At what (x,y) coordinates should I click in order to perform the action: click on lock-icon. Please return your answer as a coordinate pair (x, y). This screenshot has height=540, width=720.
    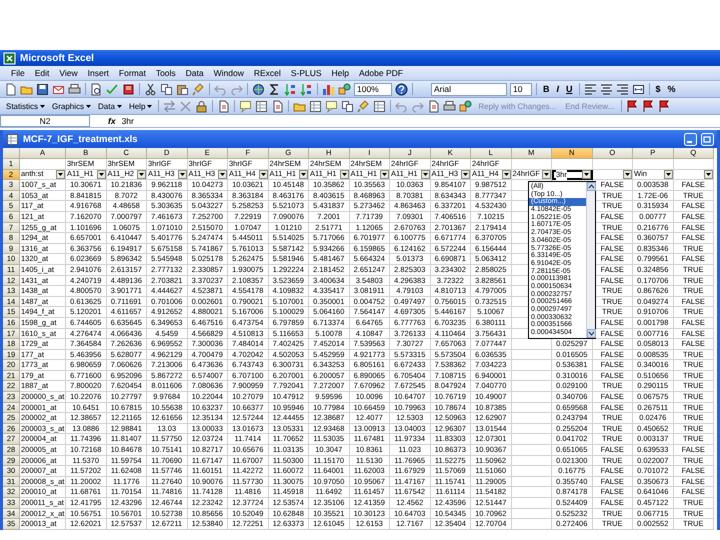
    Looking at the image, I should click on (201, 106).